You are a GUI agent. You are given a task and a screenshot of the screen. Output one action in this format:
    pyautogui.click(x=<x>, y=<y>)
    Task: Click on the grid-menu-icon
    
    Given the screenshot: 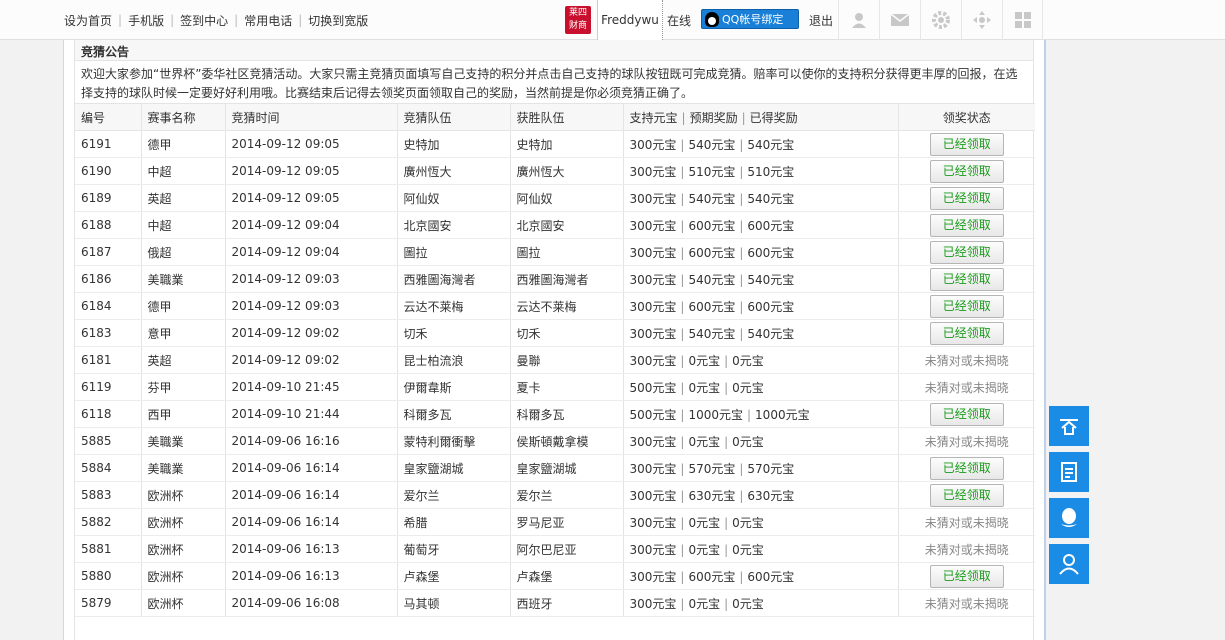 What is the action you would take?
    pyautogui.click(x=1022, y=20)
    